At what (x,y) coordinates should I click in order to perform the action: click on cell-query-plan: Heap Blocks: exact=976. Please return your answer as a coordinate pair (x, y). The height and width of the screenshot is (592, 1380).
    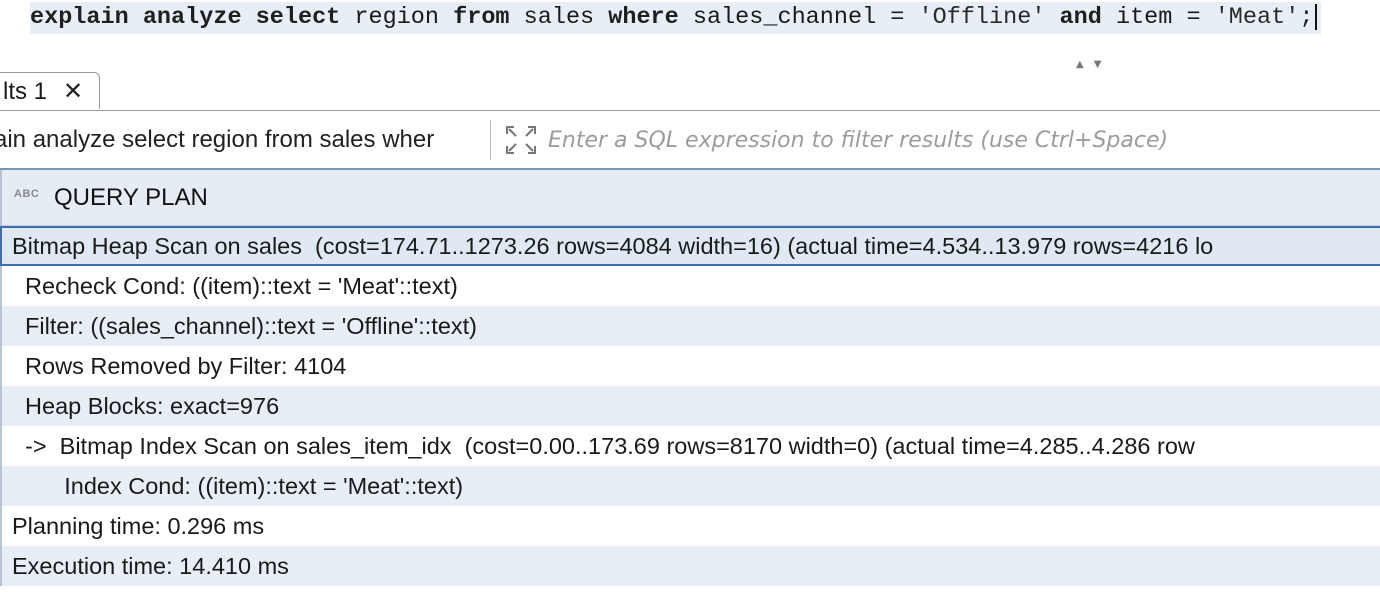
    Looking at the image, I should click on (146, 406).